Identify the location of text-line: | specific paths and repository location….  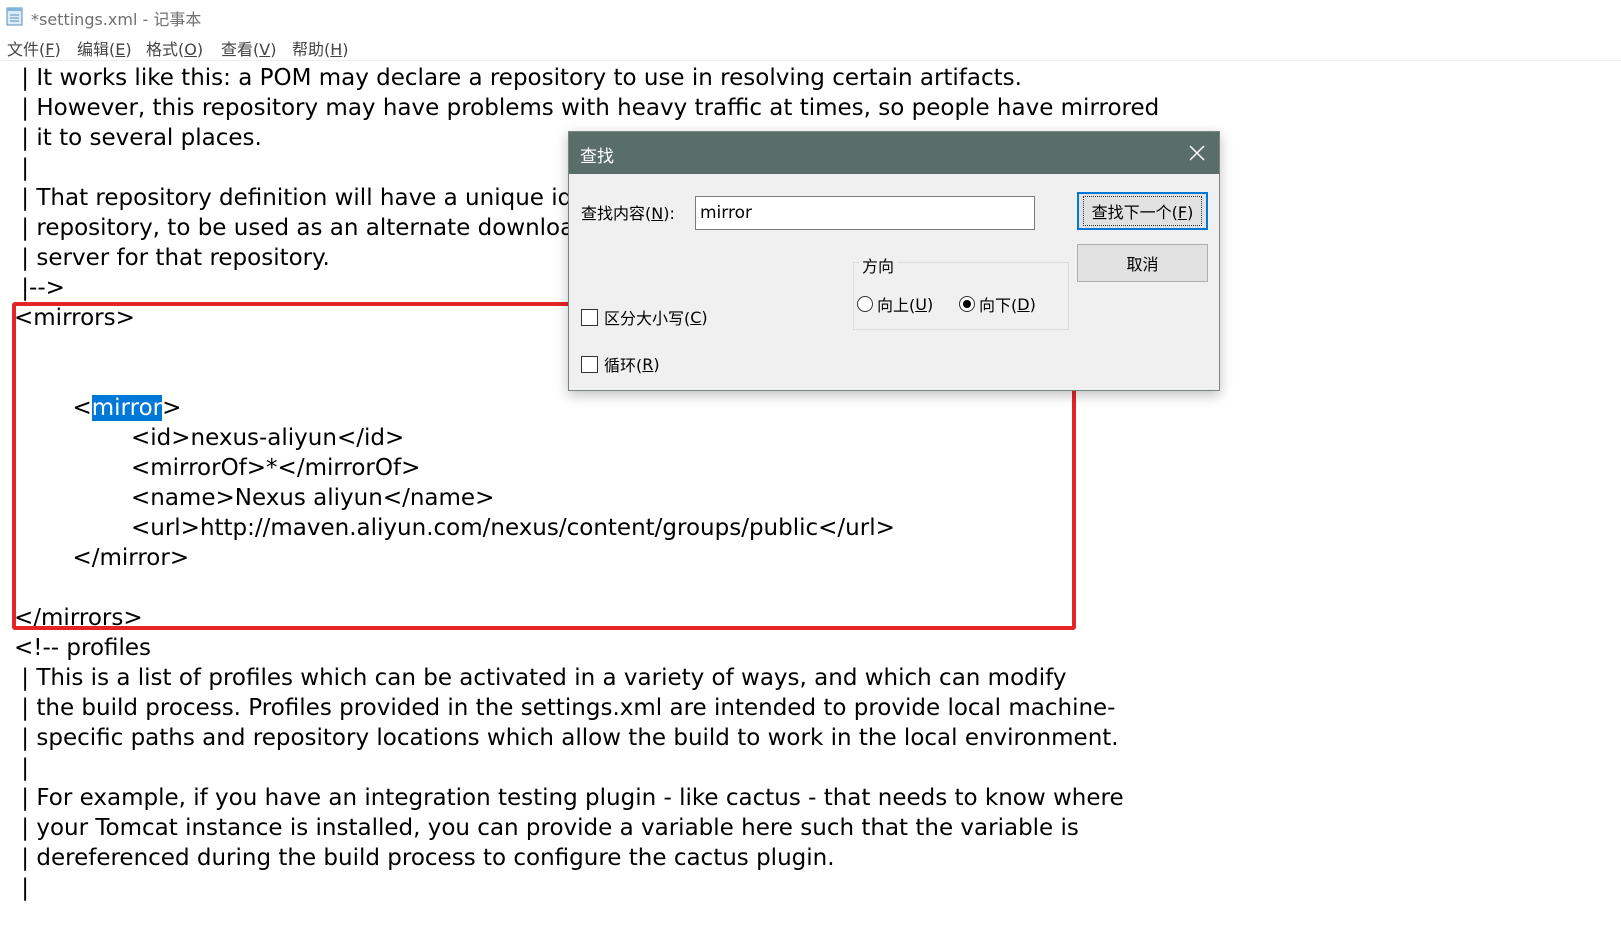
(566, 738).